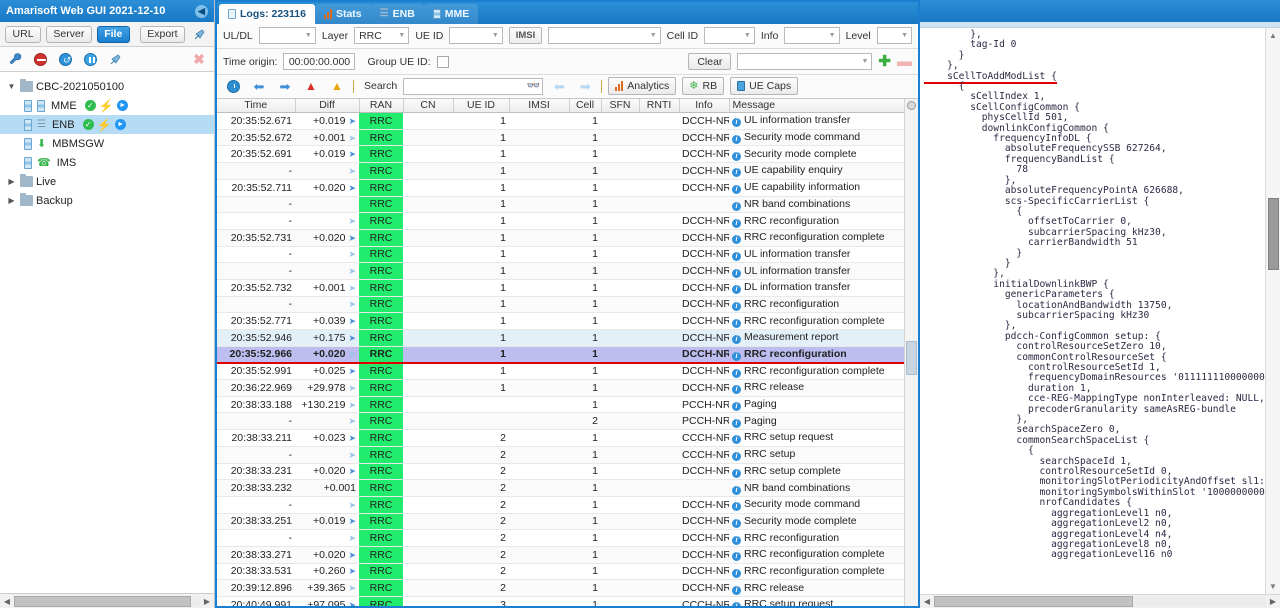 The width and height of the screenshot is (1280, 608). Describe the element at coordinates (397, 13) in the screenshot. I see `tab-enb: ☰ ENB` at that location.